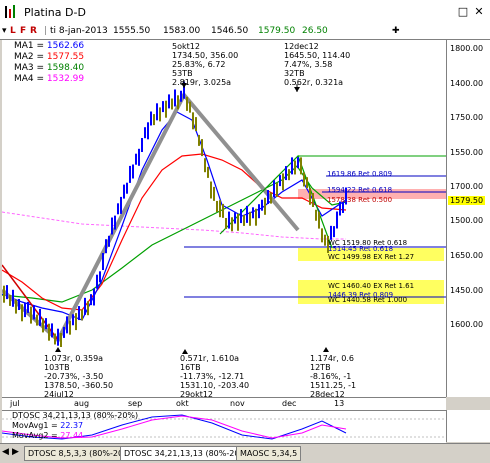  Describe the element at coordinates (49, 46) in the screenshot. I see `ma1-legend: MA1 = 1562.66` at that location.